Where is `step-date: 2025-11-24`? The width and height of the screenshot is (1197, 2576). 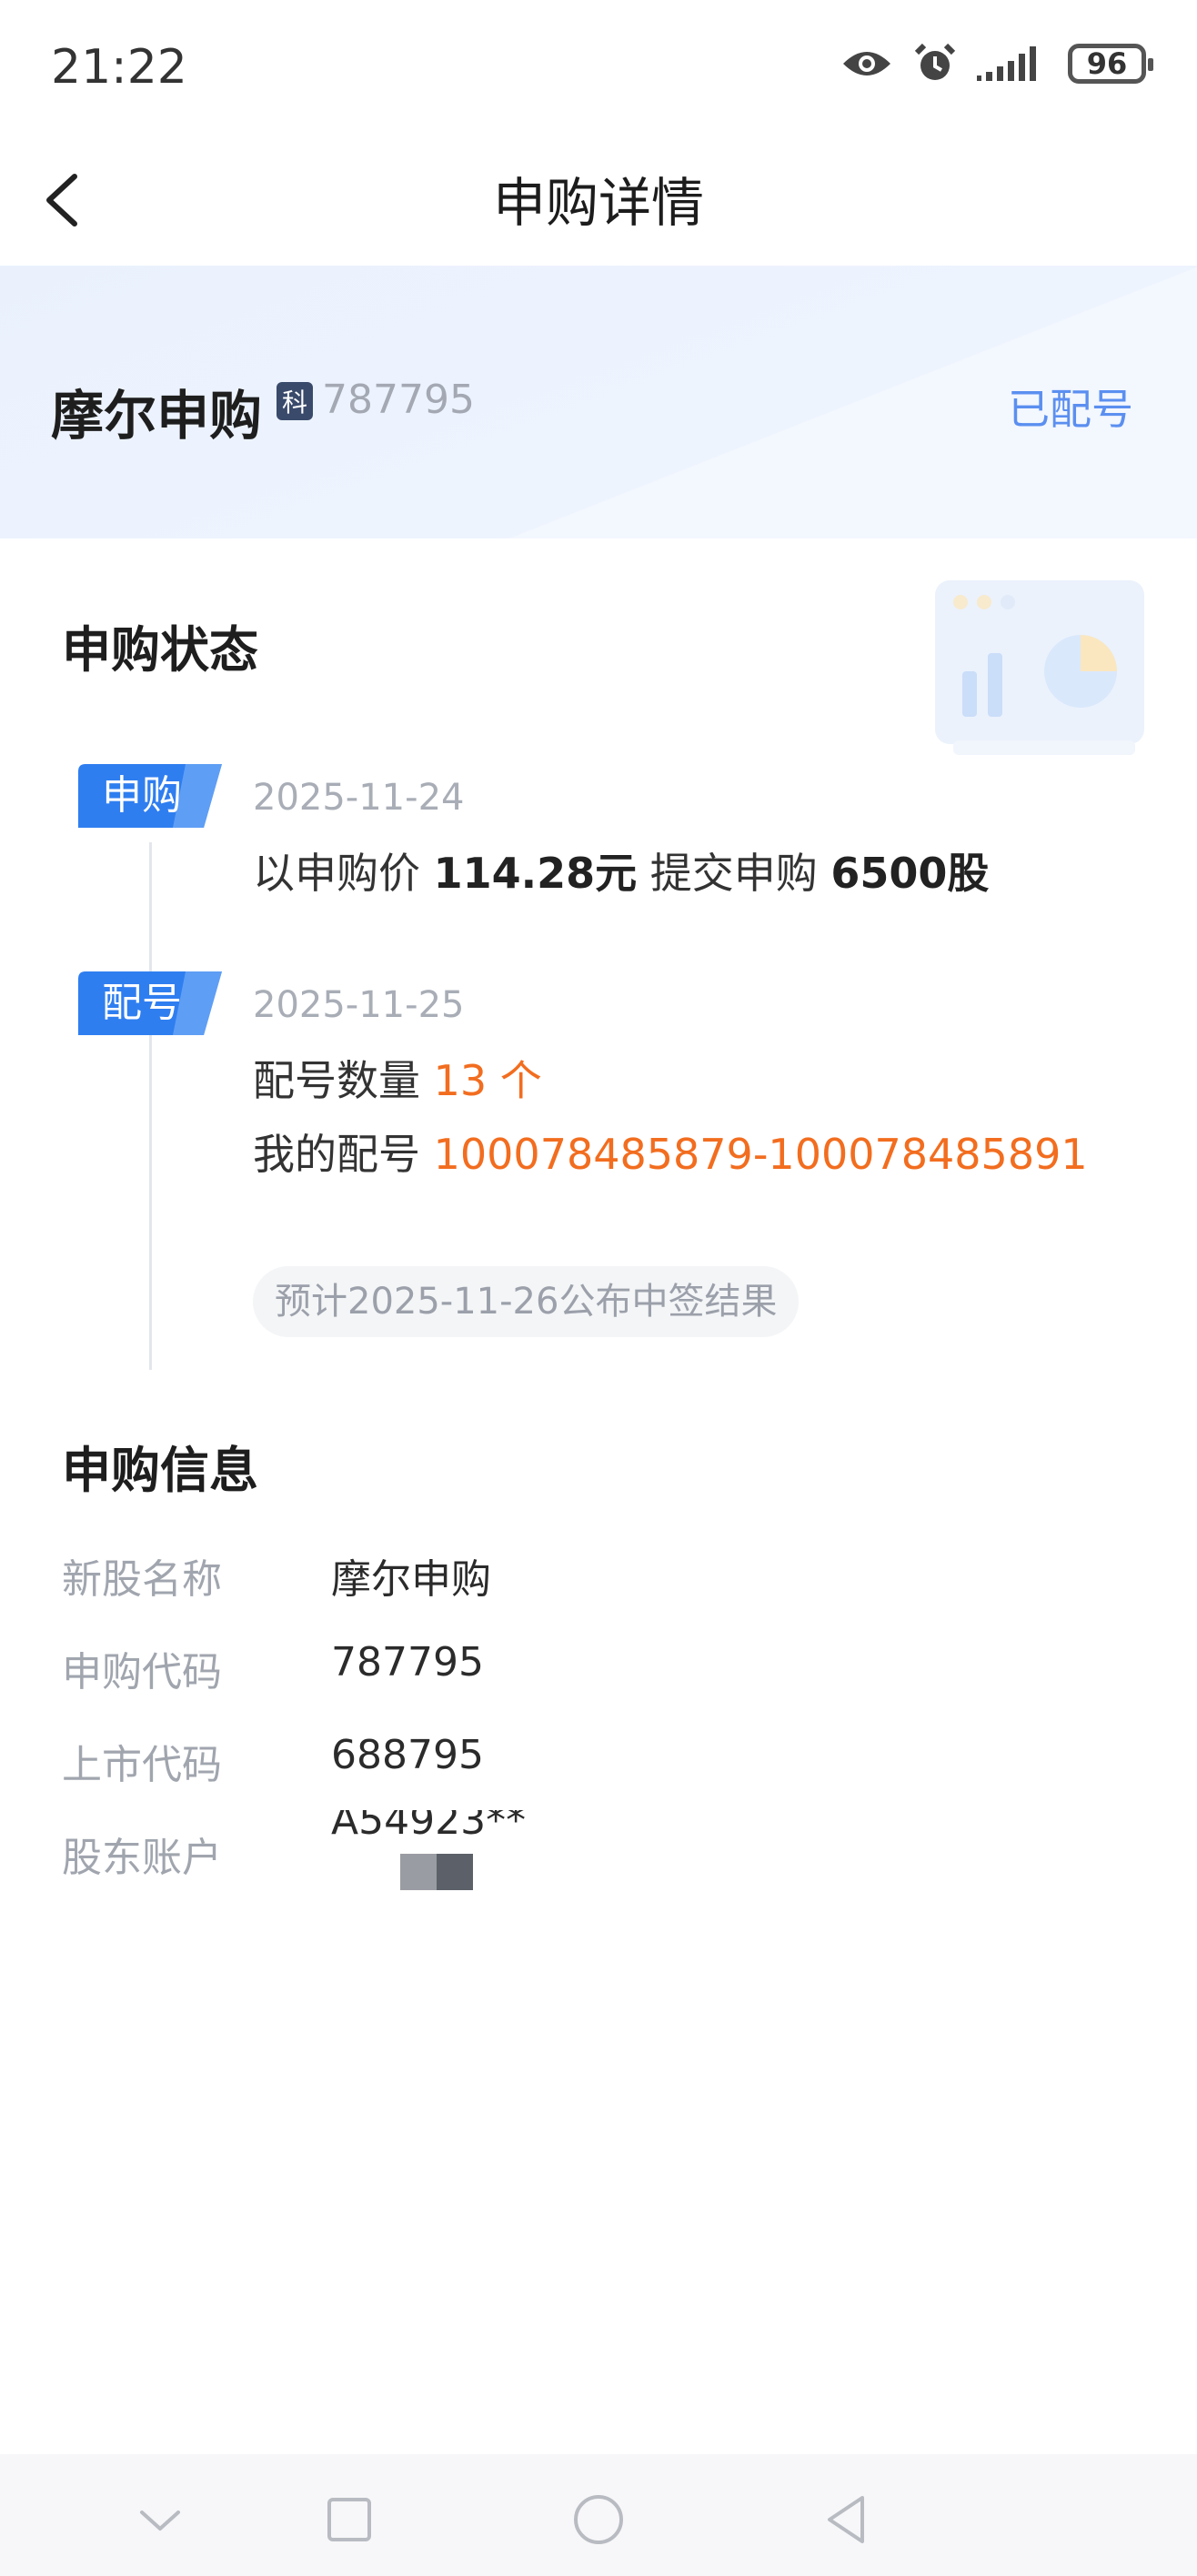
step-date: 2025-11-24 is located at coordinates (359, 798).